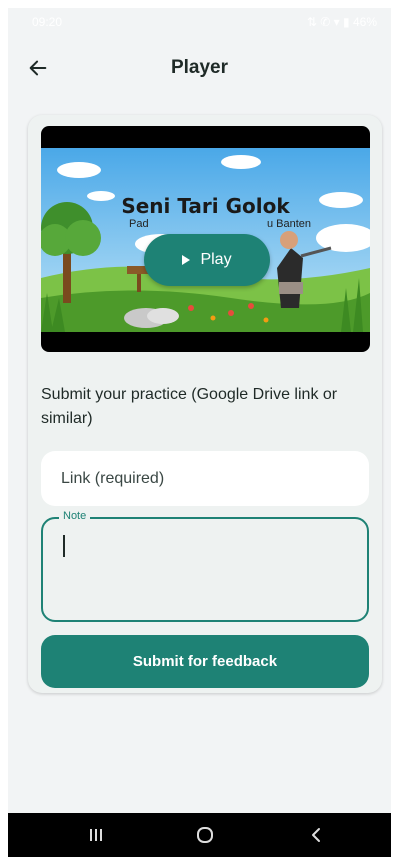 This screenshot has width=399, height=857. I want to click on home-icon, so click(205, 835).